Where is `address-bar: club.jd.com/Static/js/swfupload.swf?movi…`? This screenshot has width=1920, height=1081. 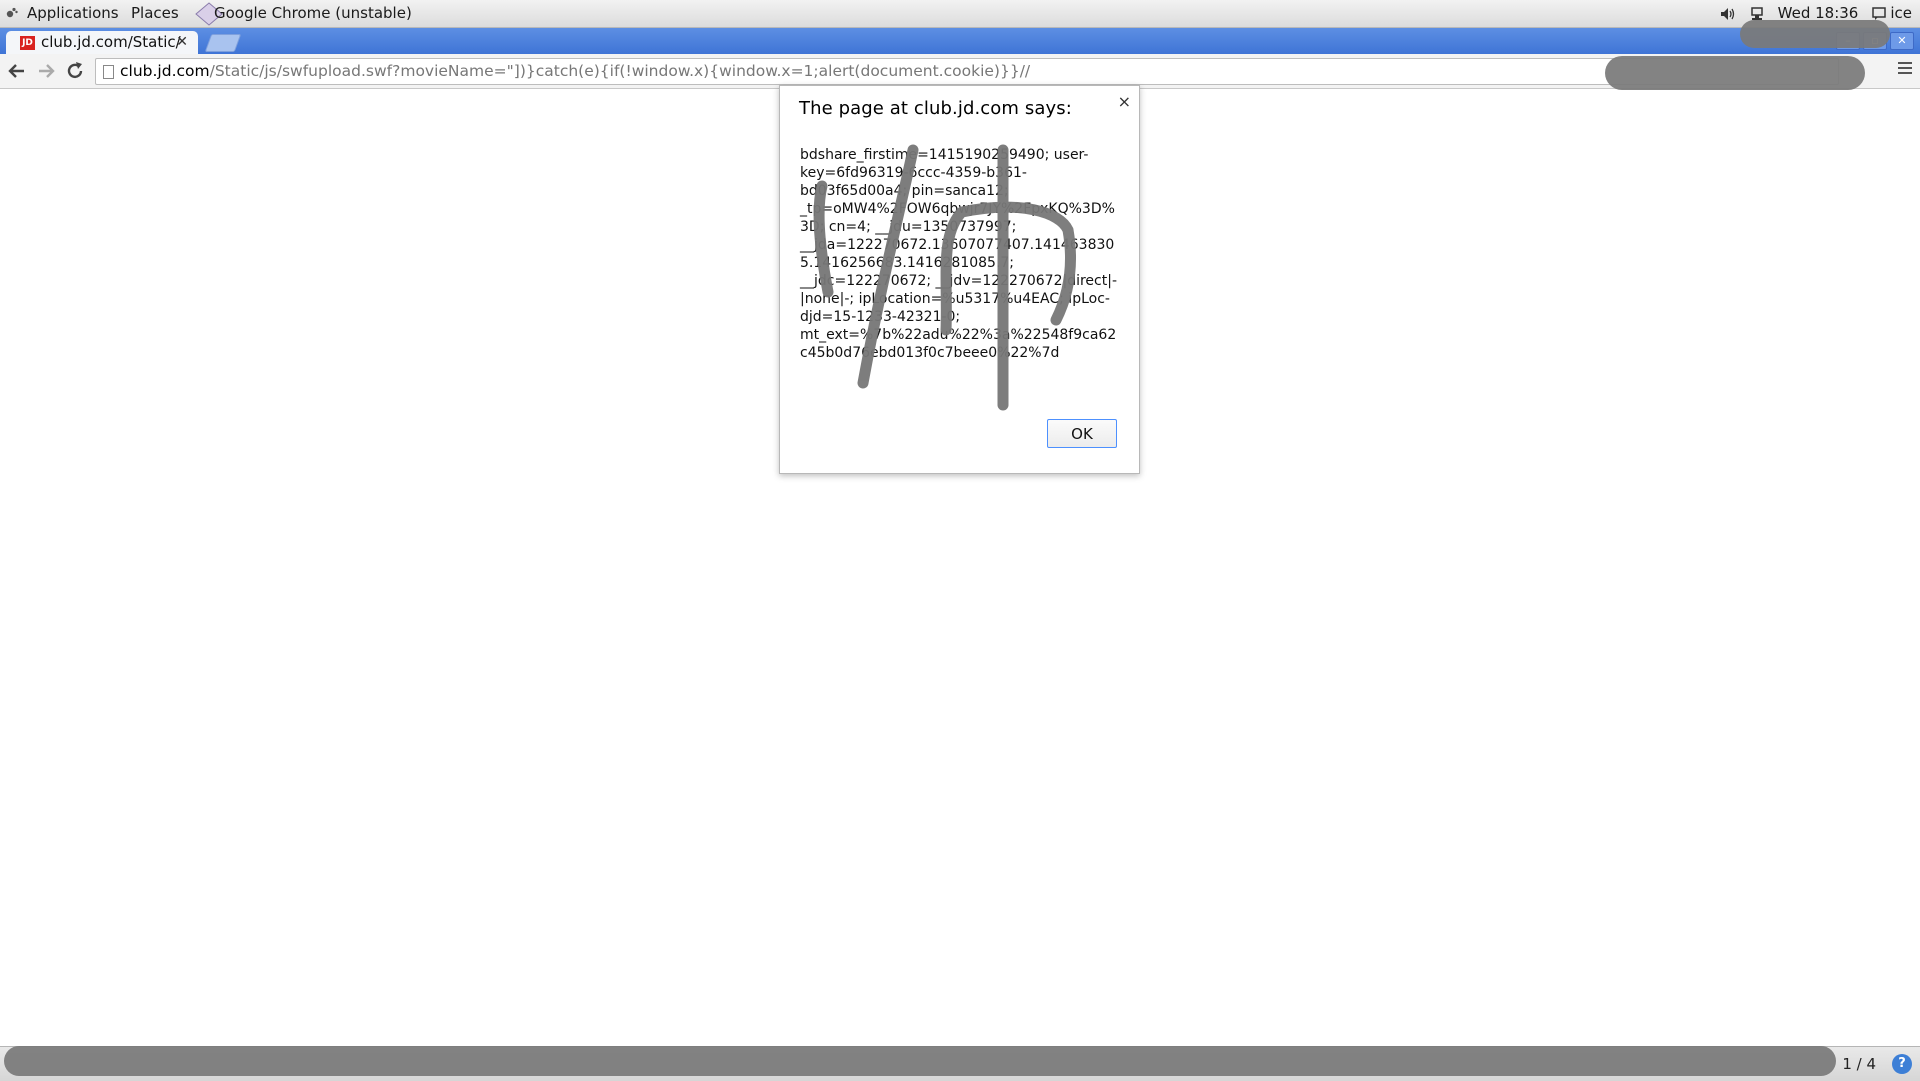 address-bar: club.jd.com/Static/js/swfupload.swf?movi… is located at coordinates (967, 71).